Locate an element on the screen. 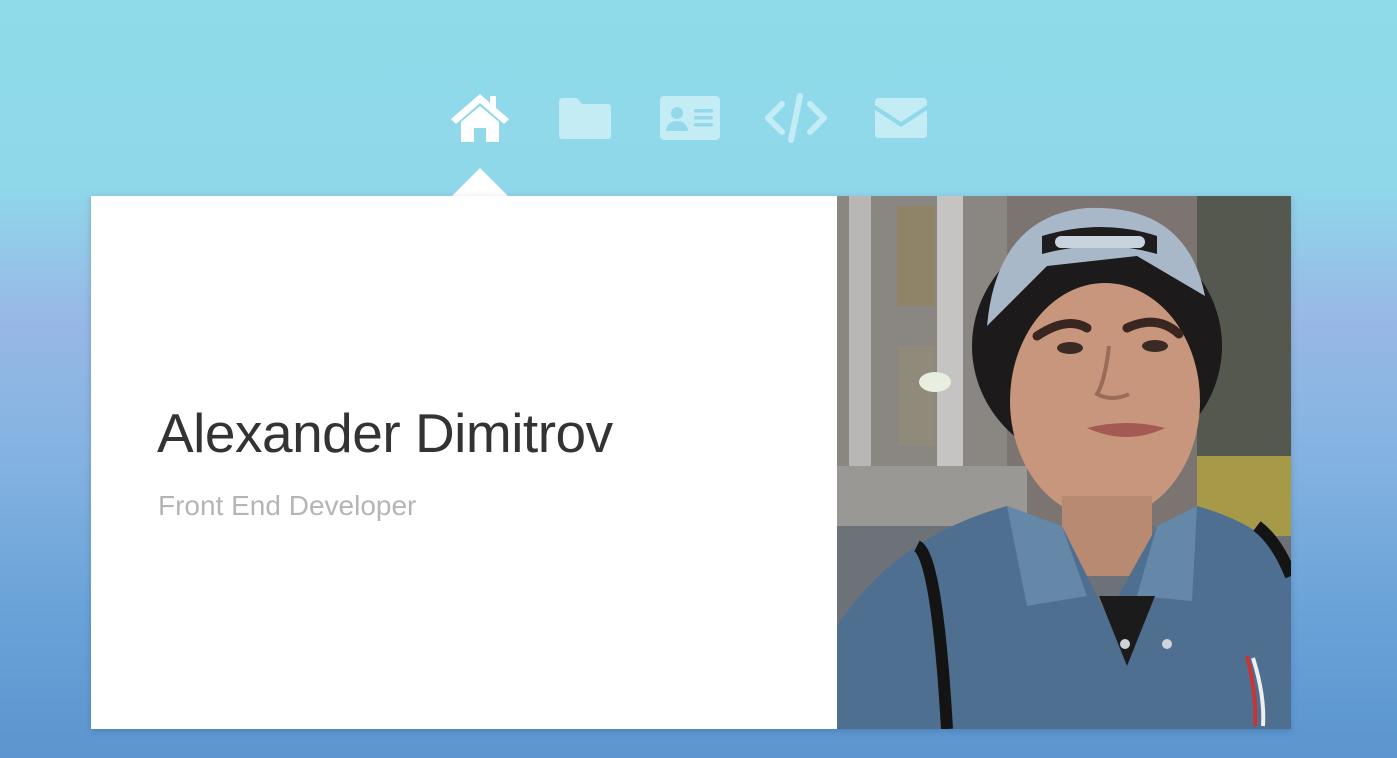 The width and height of the screenshot is (1397, 758). id-card-icon is located at coordinates (690, 118).